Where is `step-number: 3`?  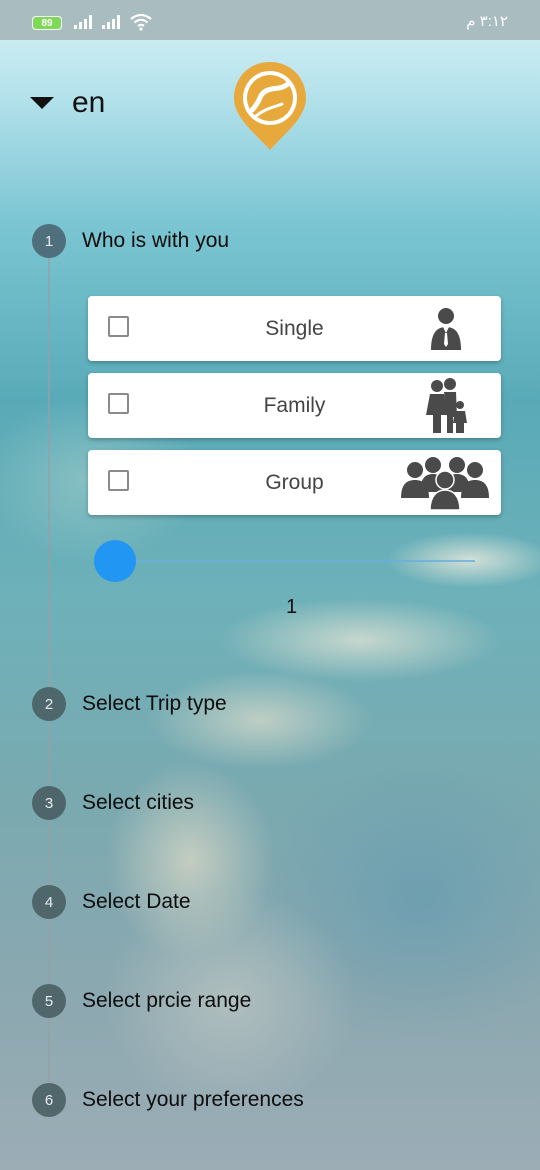
step-number: 3 is located at coordinates (49, 803).